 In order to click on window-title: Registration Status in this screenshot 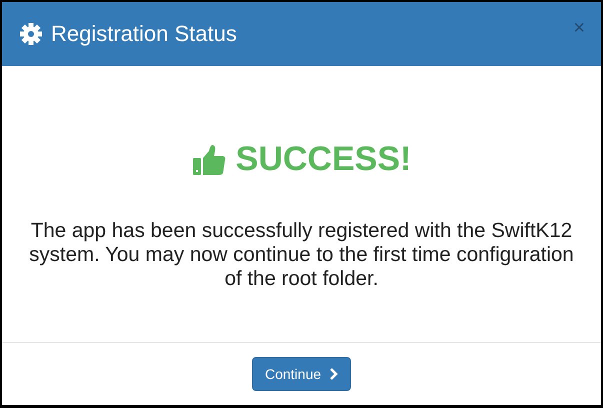, I will do `click(144, 34)`.